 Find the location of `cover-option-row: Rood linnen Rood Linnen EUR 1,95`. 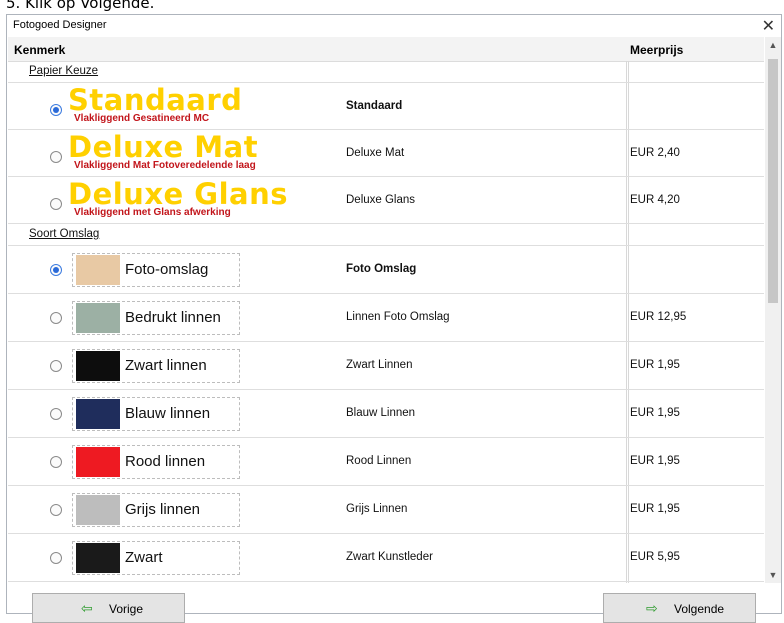

cover-option-row: Rood linnen Rood Linnen EUR 1,95 is located at coordinates (386, 462).